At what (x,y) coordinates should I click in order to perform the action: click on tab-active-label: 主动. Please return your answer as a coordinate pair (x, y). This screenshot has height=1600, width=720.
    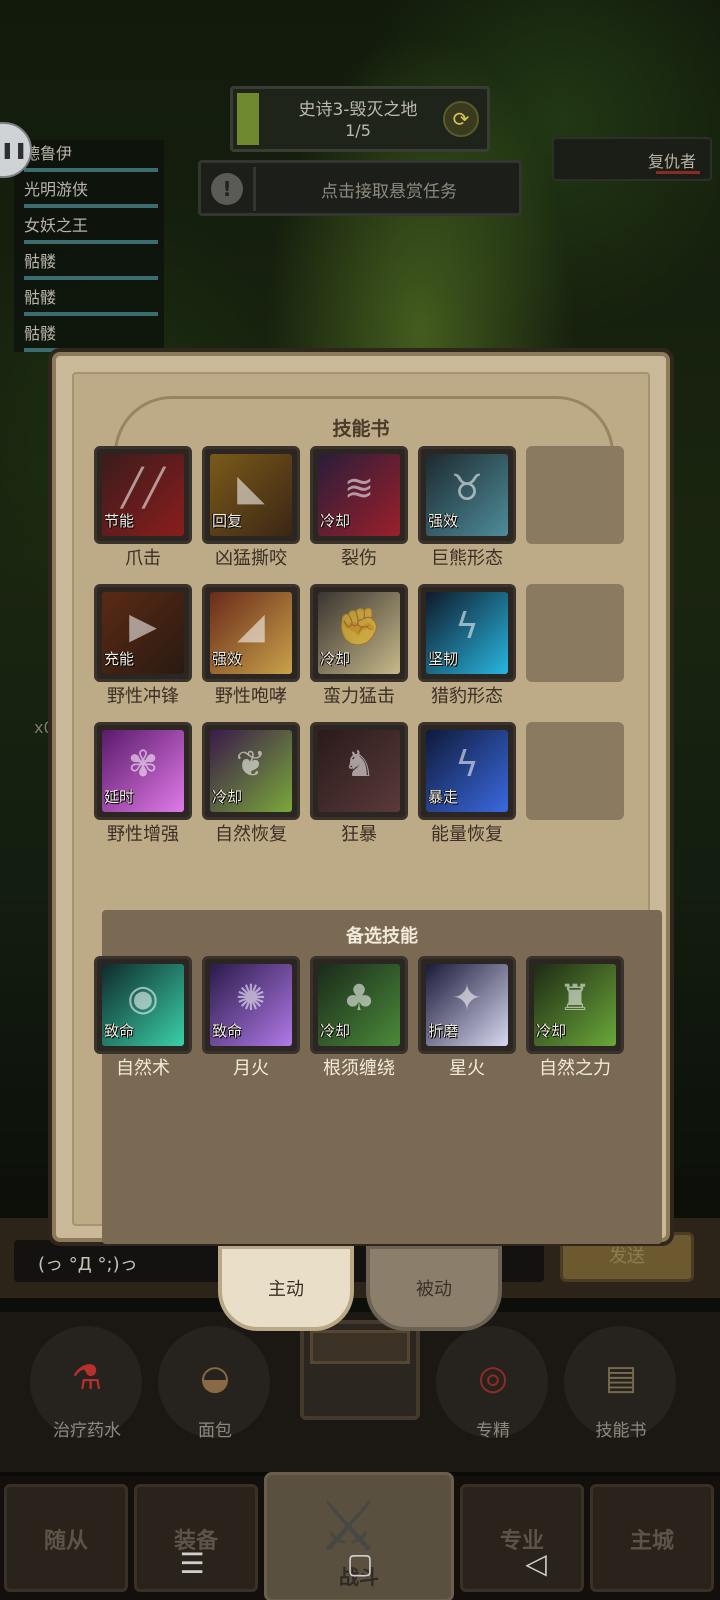
    Looking at the image, I should click on (286, 1289).